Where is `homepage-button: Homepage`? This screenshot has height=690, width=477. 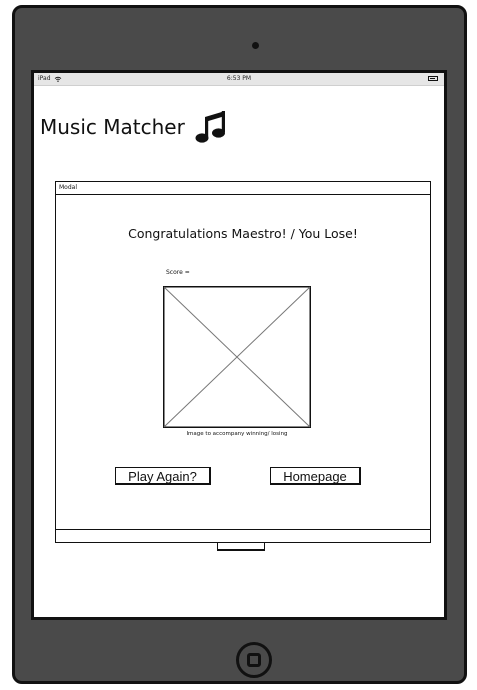
homepage-button: Homepage is located at coordinates (315, 476).